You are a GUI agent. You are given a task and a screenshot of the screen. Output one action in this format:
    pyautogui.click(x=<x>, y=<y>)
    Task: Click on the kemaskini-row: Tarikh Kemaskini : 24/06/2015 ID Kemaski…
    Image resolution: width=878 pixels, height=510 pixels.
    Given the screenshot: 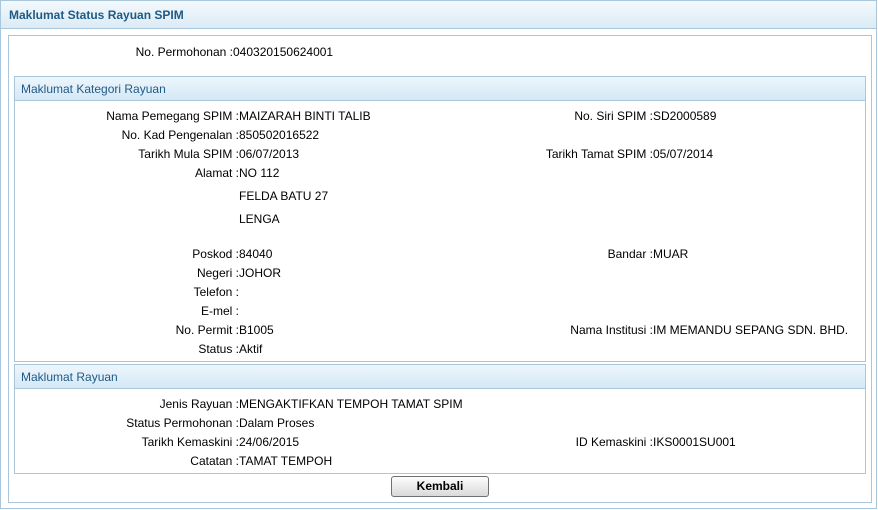 What is the action you would take?
    pyautogui.click(x=441, y=442)
    